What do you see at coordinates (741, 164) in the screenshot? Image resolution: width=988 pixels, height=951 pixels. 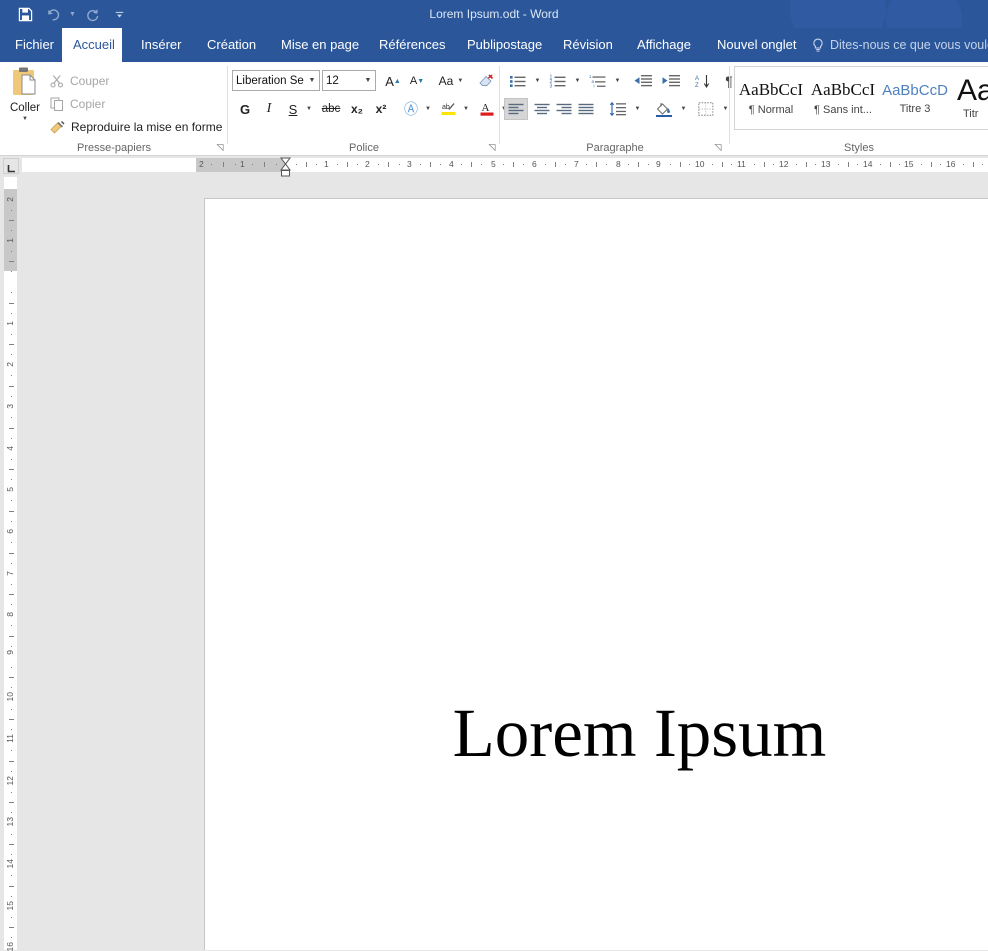 I see `ruler-tick-label: 11` at bounding box center [741, 164].